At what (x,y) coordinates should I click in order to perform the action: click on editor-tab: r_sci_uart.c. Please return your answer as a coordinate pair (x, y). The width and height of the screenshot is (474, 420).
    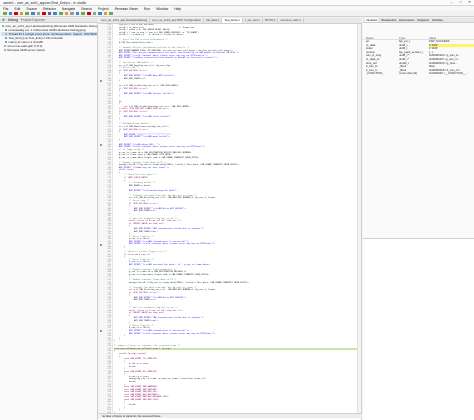
    Looking at the image, I should click on (253, 20).